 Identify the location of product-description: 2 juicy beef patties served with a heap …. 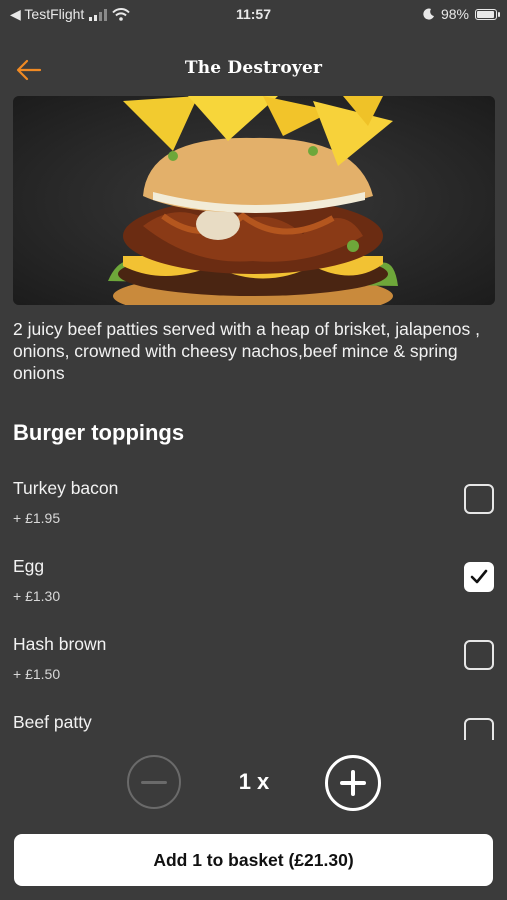
(246, 351).